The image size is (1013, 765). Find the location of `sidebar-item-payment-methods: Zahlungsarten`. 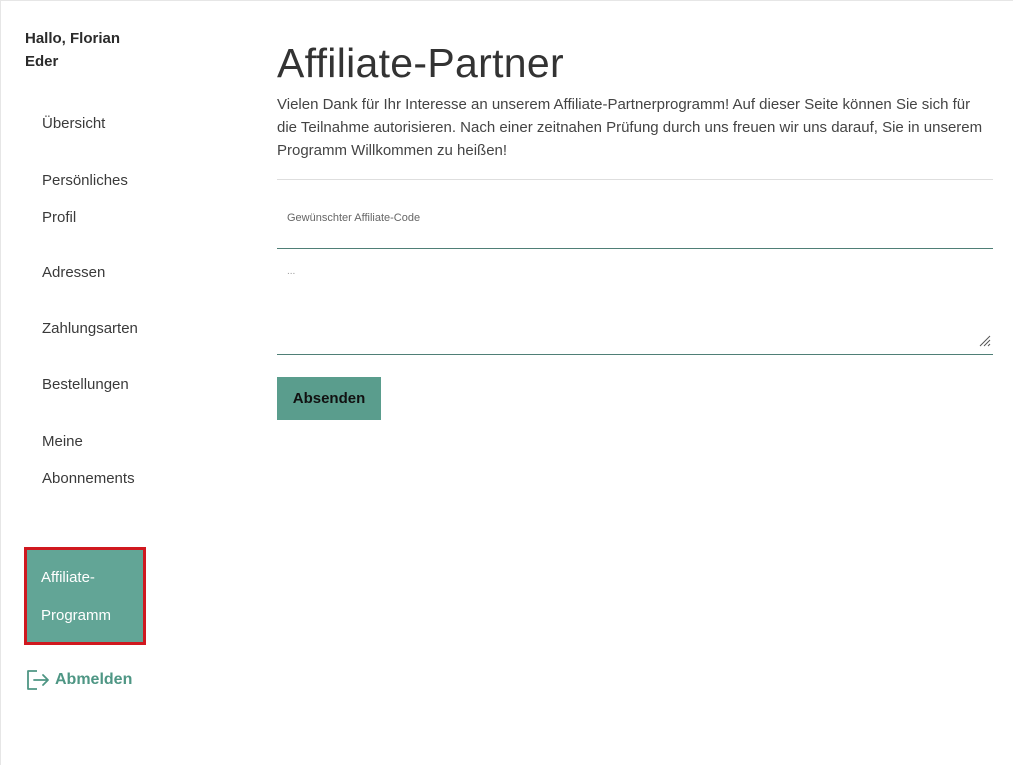

sidebar-item-payment-methods: Zahlungsarten is located at coordinates (90, 329).